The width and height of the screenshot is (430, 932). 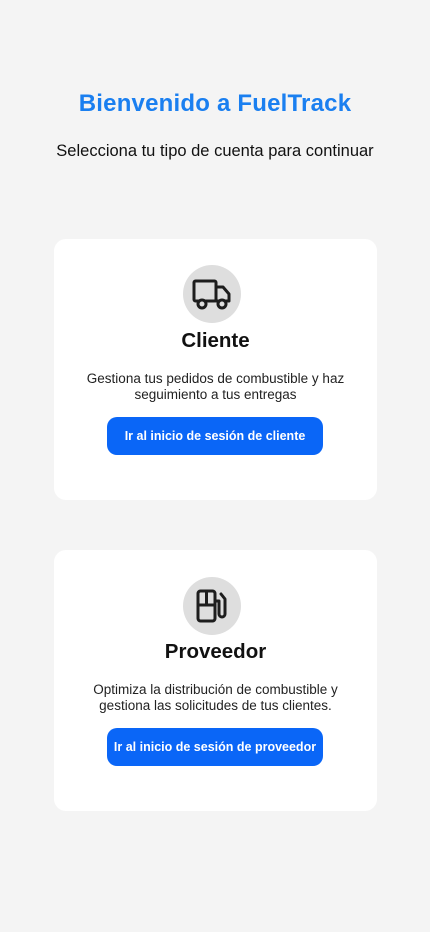 What do you see at coordinates (215, 651) in the screenshot?
I see `provider-card-title: Proveedor` at bounding box center [215, 651].